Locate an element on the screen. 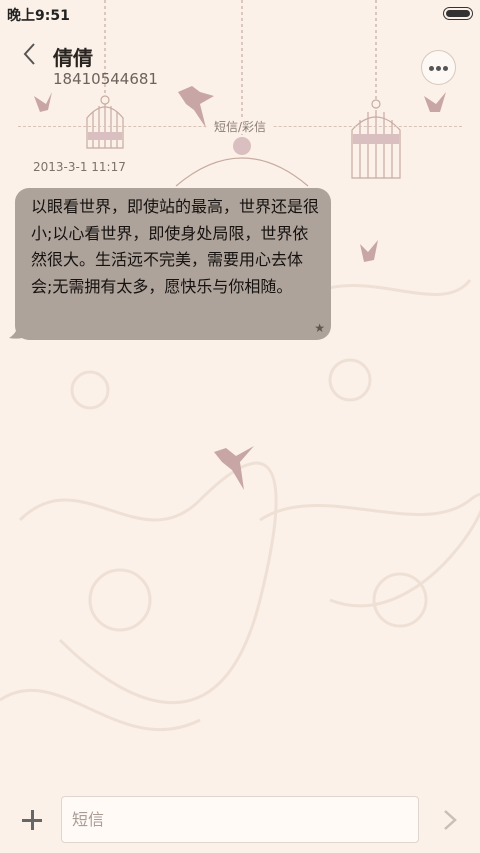 The image size is (480, 853). back-button is located at coordinates (30, 54).